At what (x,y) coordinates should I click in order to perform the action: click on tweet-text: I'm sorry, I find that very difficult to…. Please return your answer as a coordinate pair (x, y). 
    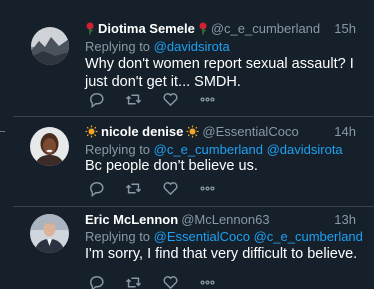
    Looking at the image, I should click on (221, 254).